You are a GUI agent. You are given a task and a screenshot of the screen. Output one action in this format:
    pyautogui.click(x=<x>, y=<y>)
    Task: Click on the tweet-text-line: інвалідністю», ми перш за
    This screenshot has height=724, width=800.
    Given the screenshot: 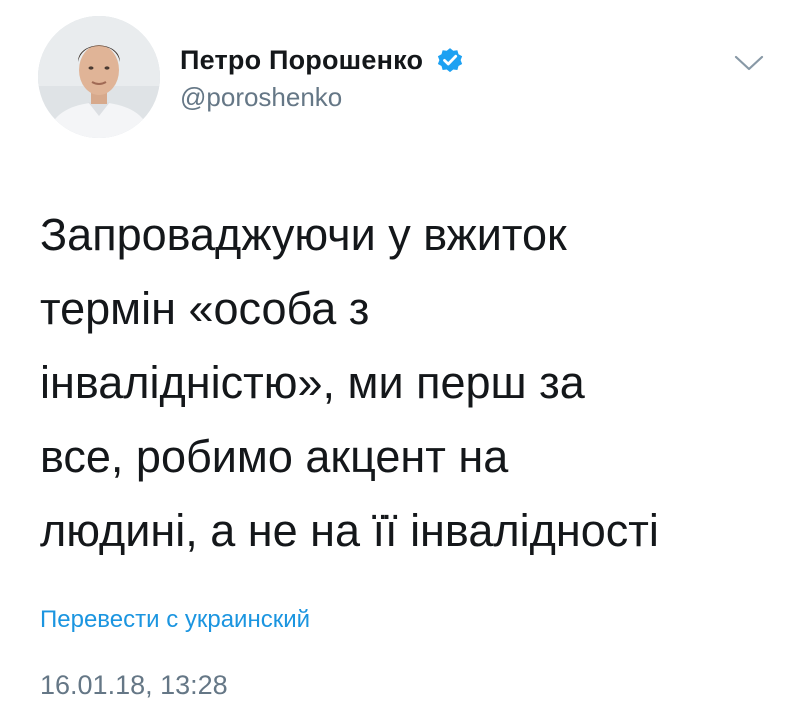 What is the action you would take?
    pyautogui.click(x=312, y=382)
    